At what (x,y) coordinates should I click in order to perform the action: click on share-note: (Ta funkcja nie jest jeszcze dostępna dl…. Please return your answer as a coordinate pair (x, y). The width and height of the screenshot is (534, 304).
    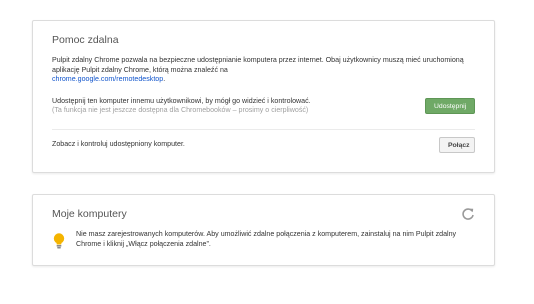
    Looking at the image, I should click on (180, 110).